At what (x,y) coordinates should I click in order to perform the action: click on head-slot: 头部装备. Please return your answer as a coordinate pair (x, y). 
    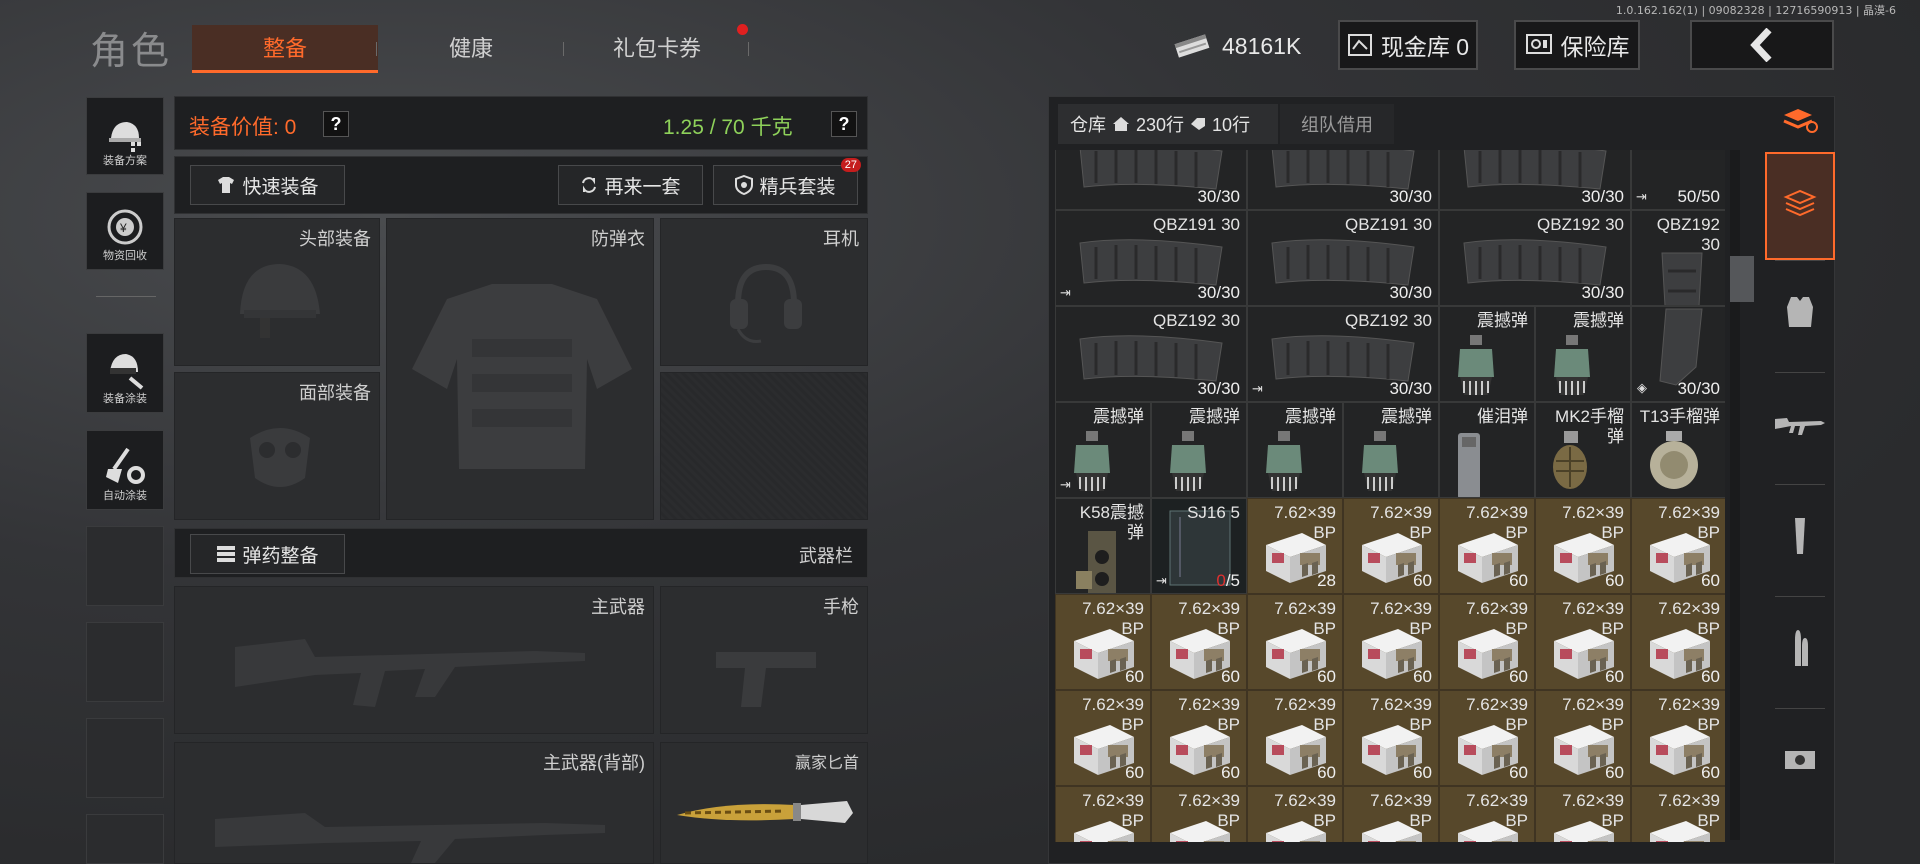
    Looking at the image, I should click on (277, 292).